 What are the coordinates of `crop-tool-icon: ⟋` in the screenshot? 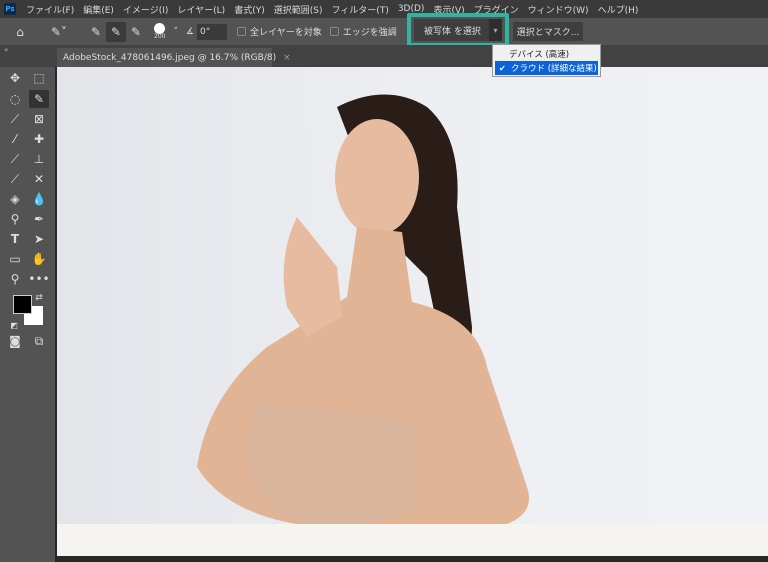 It's located at (15, 119).